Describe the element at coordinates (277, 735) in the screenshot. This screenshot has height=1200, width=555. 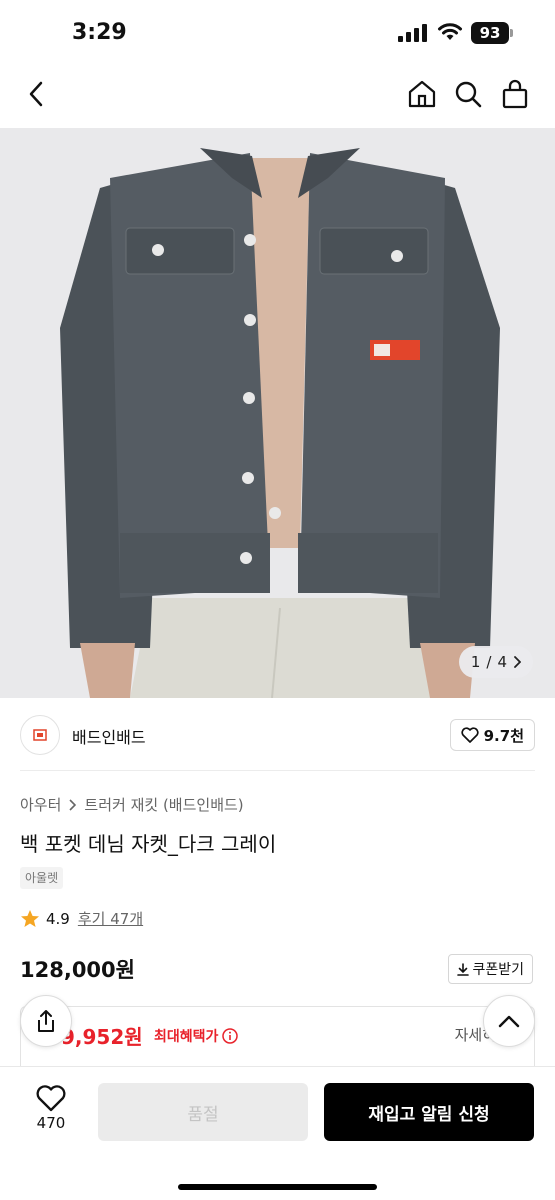
I see `brand-row: 배드인배드 9.7천` at that location.